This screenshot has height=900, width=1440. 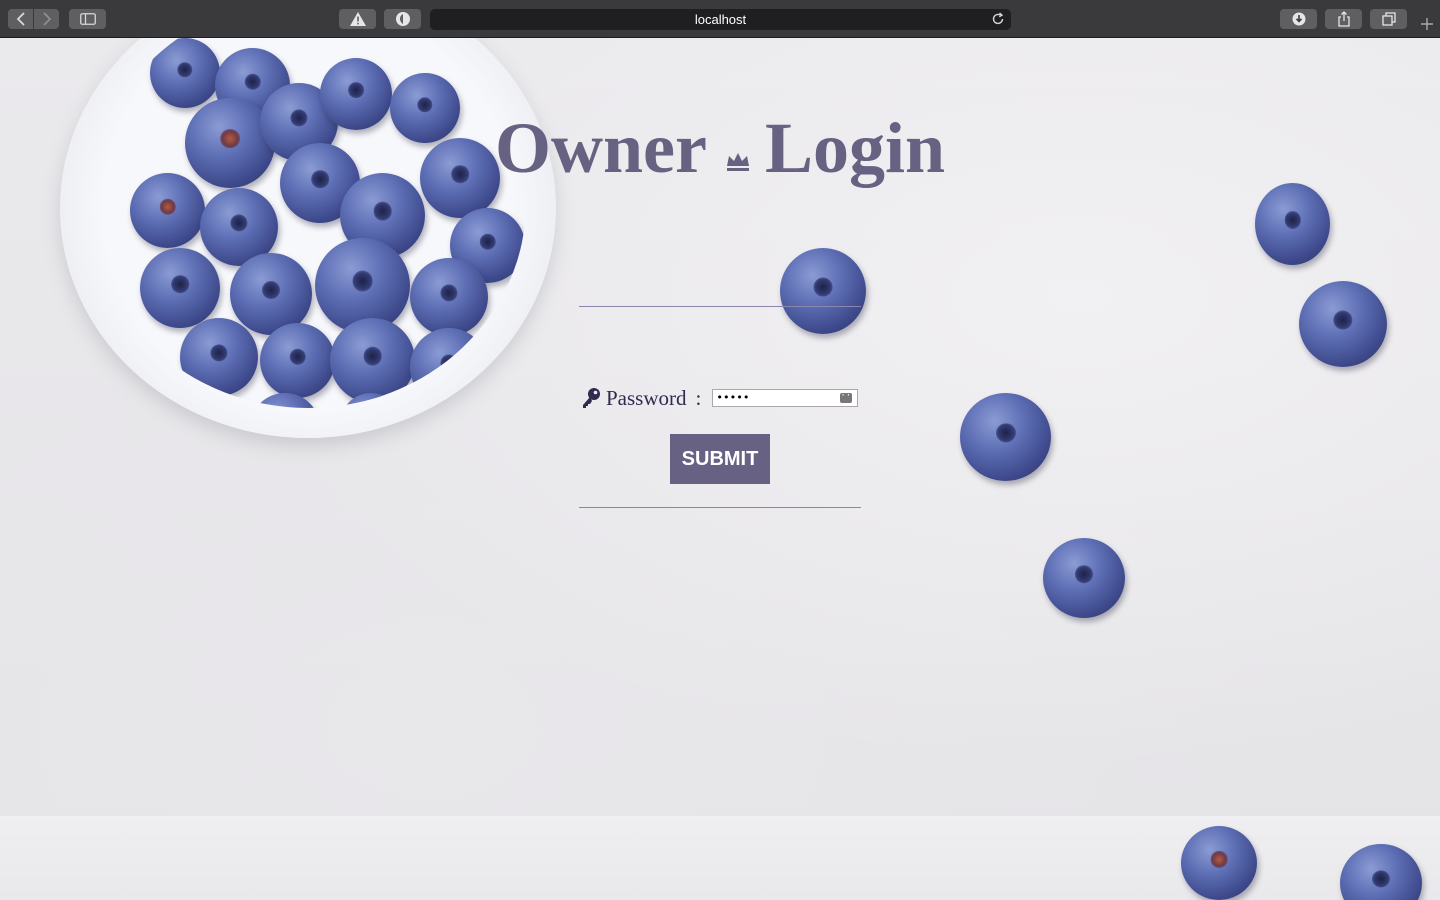 I want to click on password-label: Password, so click(x=646, y=397).